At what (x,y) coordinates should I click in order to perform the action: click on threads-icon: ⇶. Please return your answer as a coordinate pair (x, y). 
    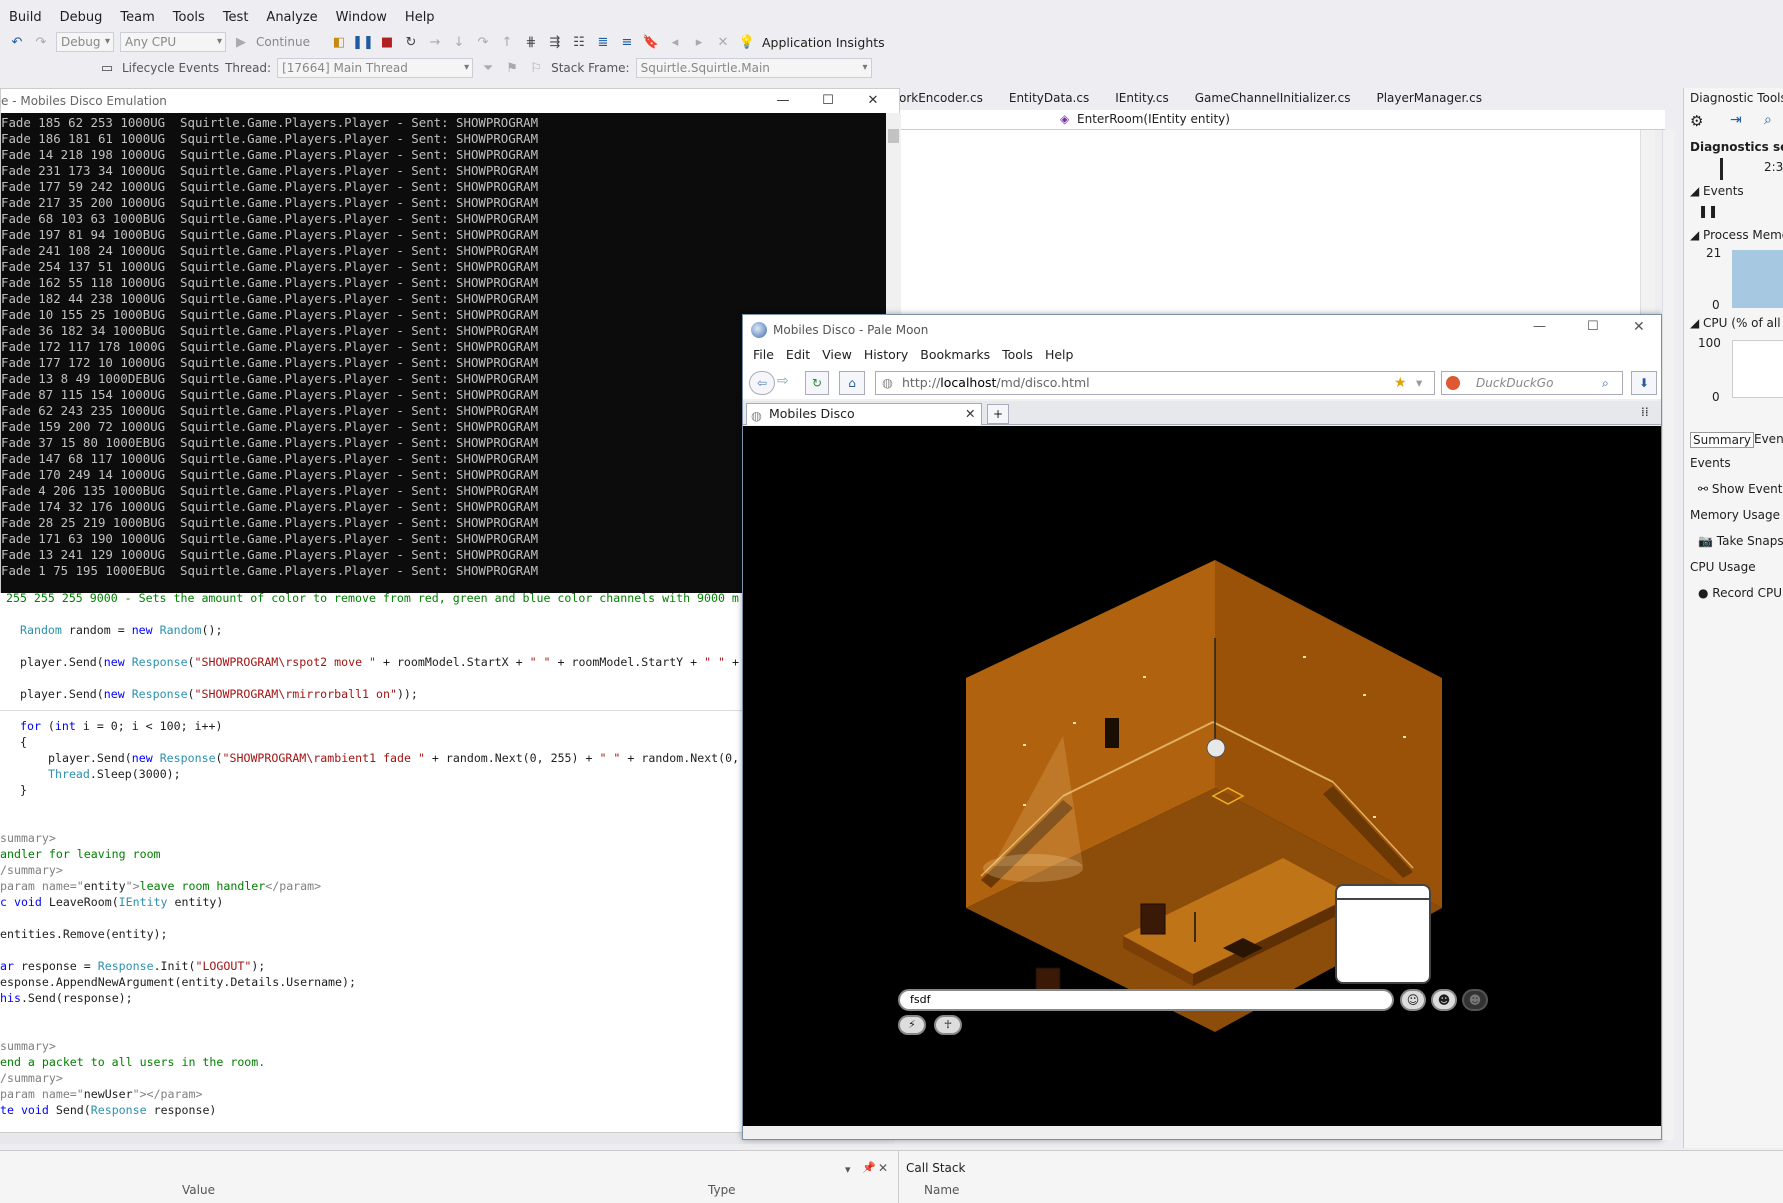
    Looking at the image, I should click on (555, 42).